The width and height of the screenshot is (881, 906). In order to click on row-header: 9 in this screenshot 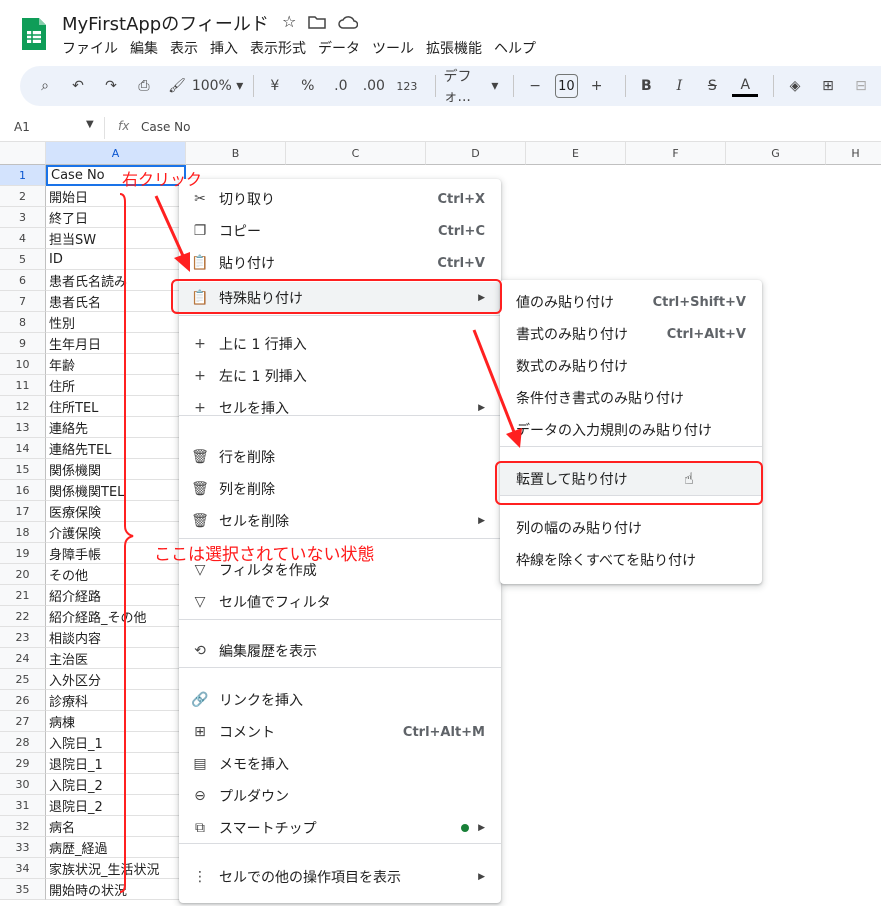, I will do `click(23, 343)`.